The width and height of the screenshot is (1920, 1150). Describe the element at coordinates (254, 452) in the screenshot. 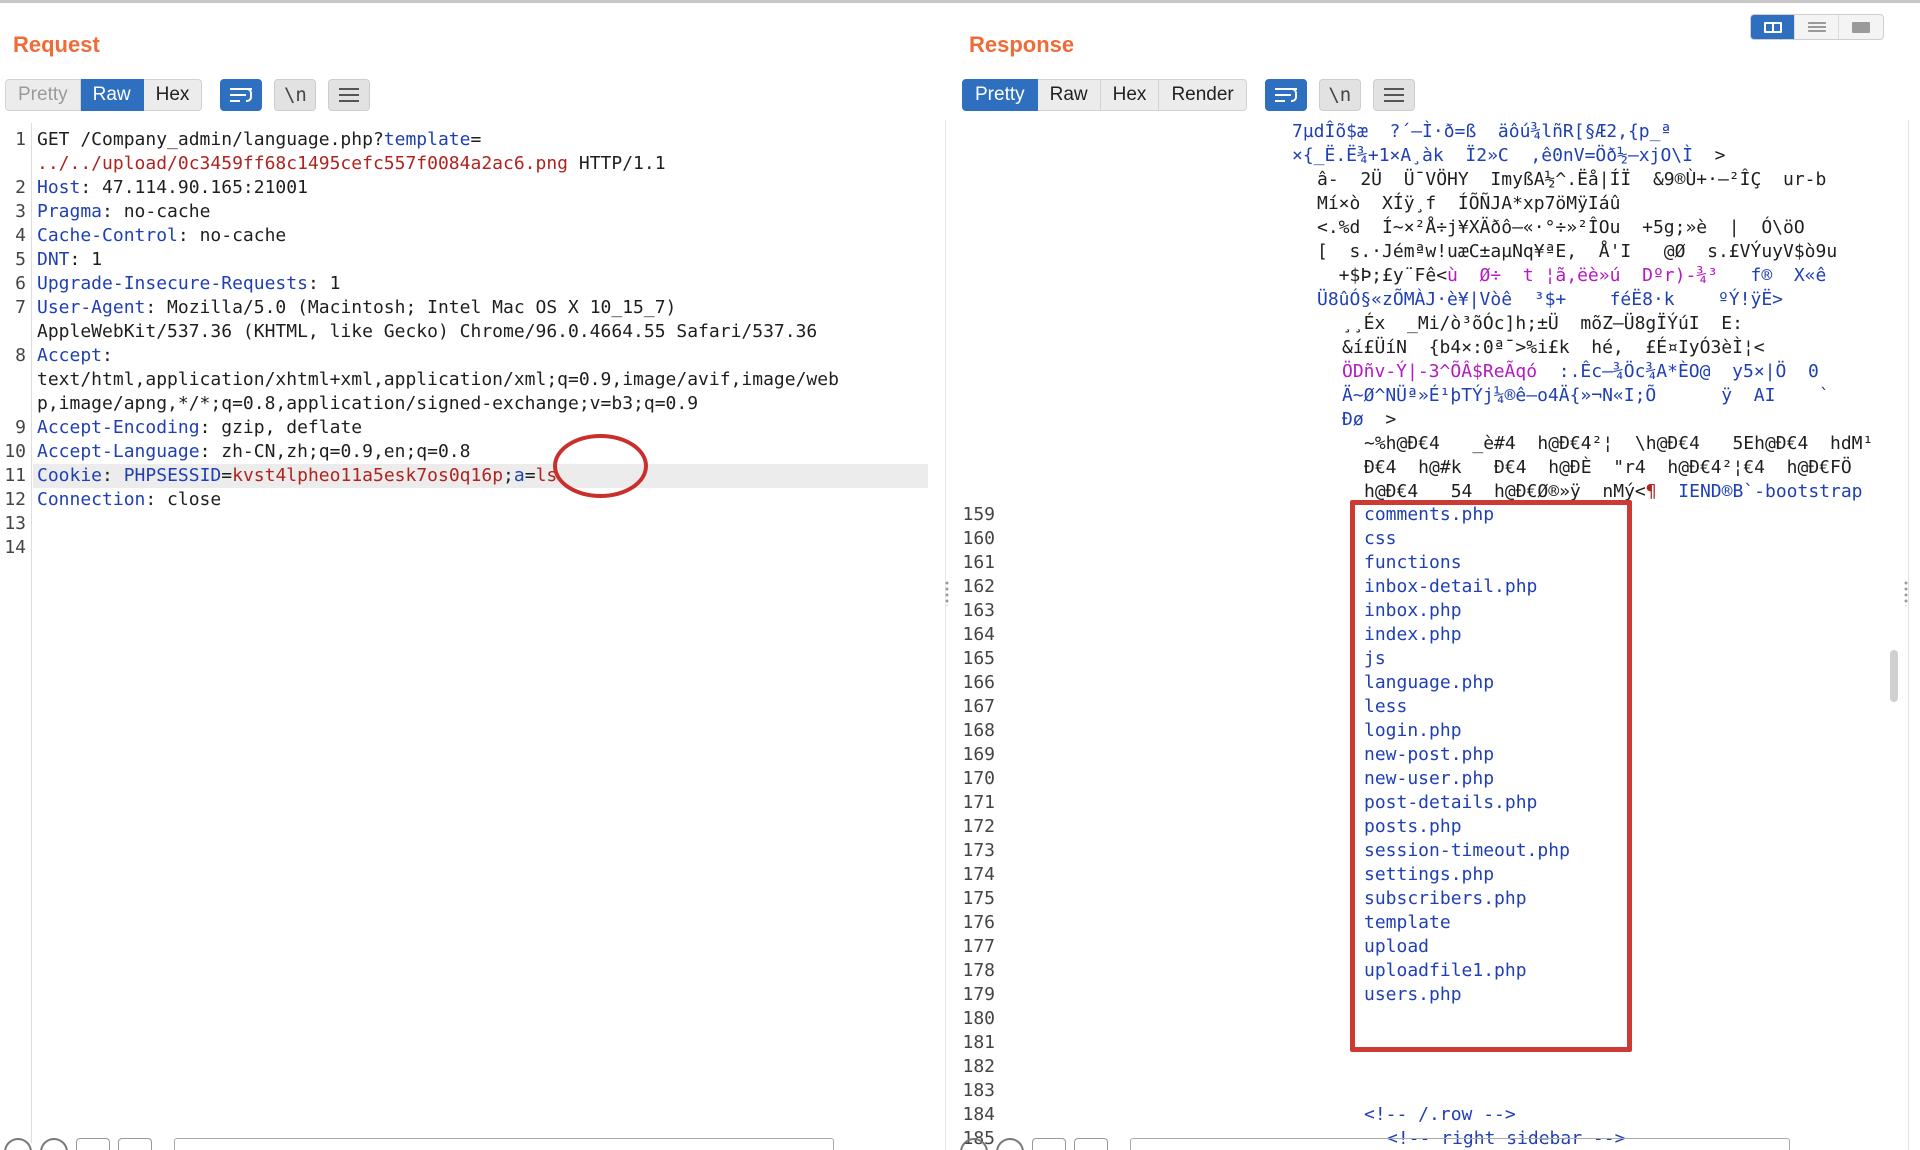

I see `line-code: Accept-Language: zh-CN,zh;q=0.9,en;q=0.8` at that location.